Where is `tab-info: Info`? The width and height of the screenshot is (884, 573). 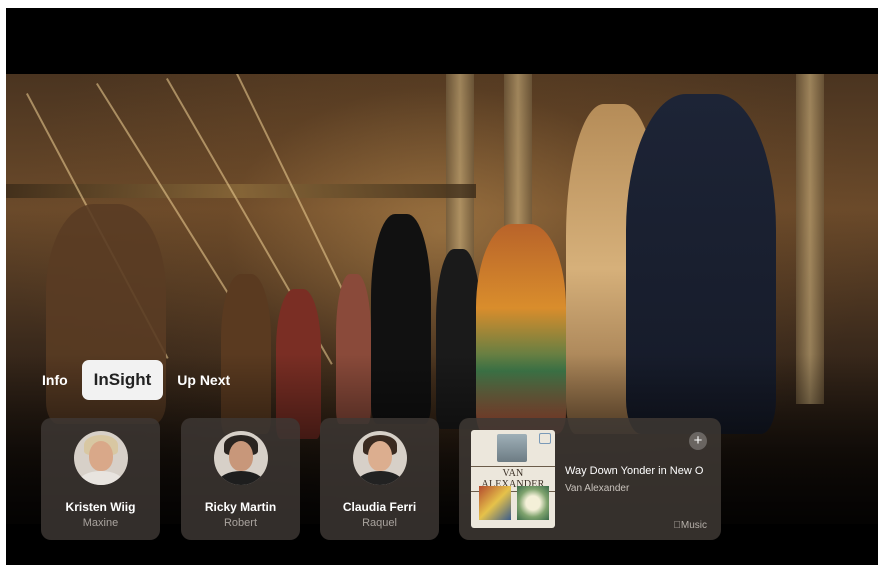 tab-info: Info is located at coordinates (55, 380).